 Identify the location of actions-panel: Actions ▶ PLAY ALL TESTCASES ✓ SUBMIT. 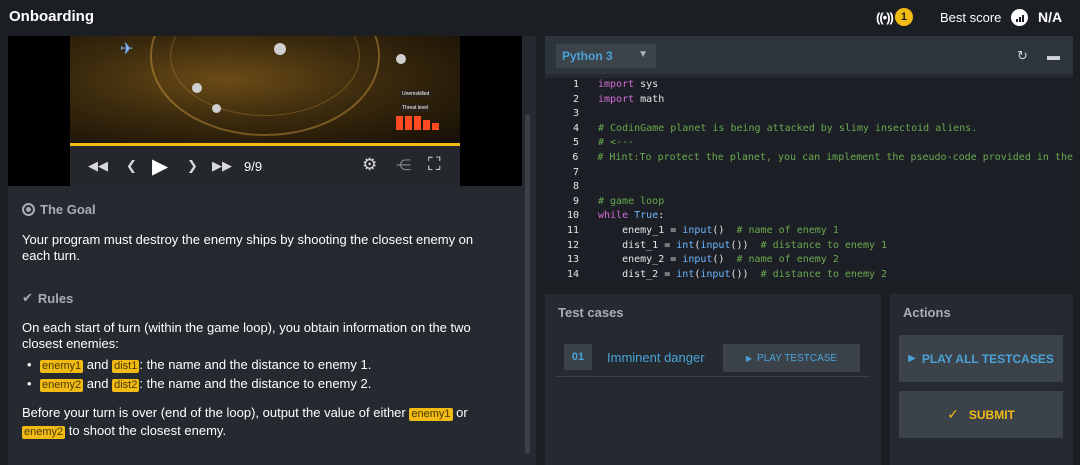
(981, 379).